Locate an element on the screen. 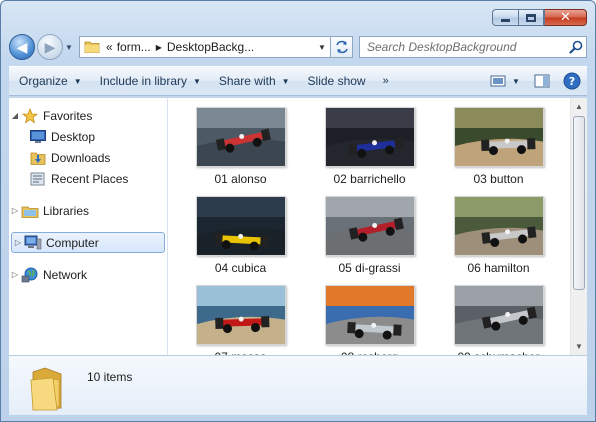 The image size is (596, 422). search-input is located at coordinates (466, 47).